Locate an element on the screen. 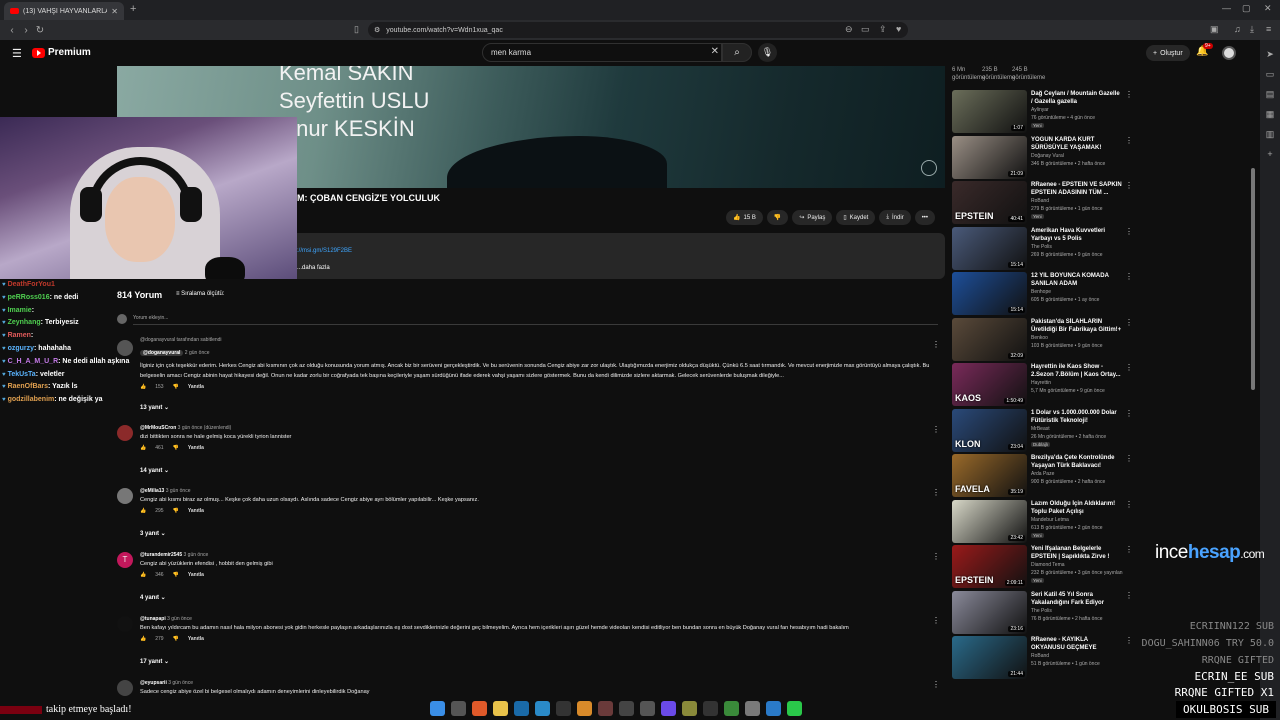 Image resolution: width=1280 pixels, height=720 pixels. sidebar-toggle-icon: ▣ is located at coordinates (1214, 29).